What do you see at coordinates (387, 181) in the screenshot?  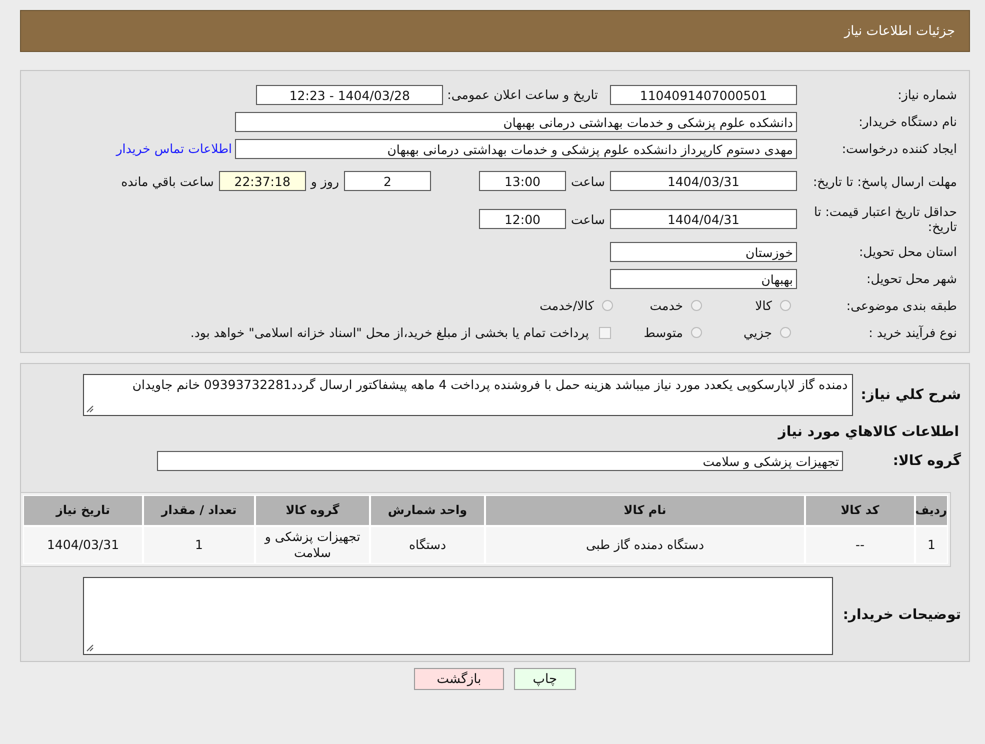 I see `days-field: 2` at bounding box center [387, 181].